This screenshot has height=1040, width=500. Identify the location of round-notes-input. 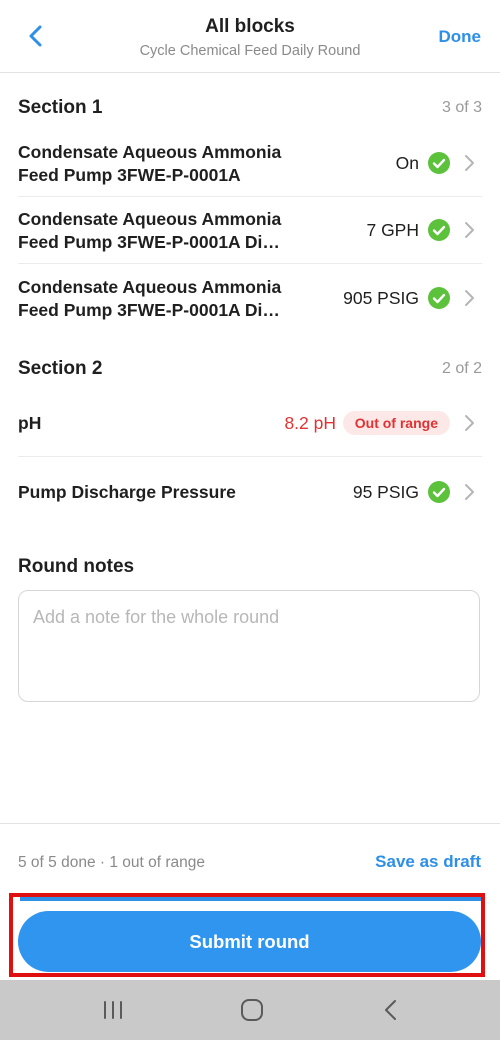
(249, 646).